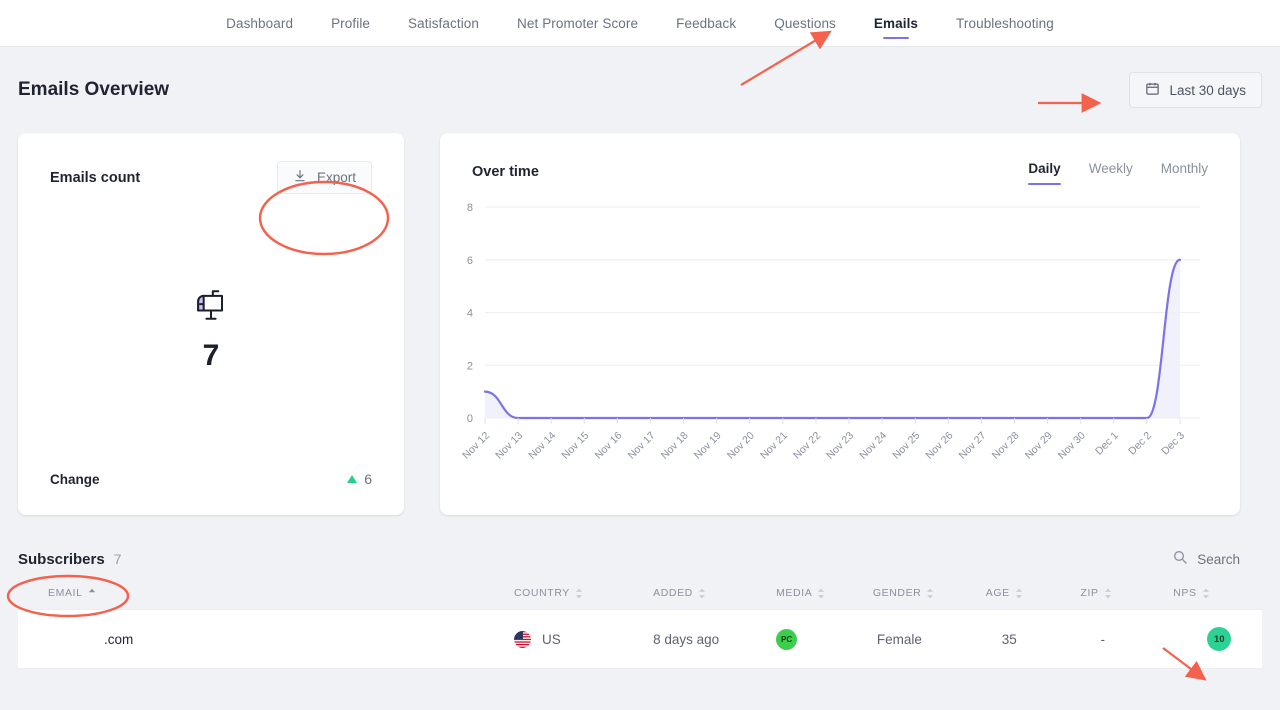  Describe the element at coordinates (65, 593) in the screenshot. I see `column-label-email: EMAIL` at that location.